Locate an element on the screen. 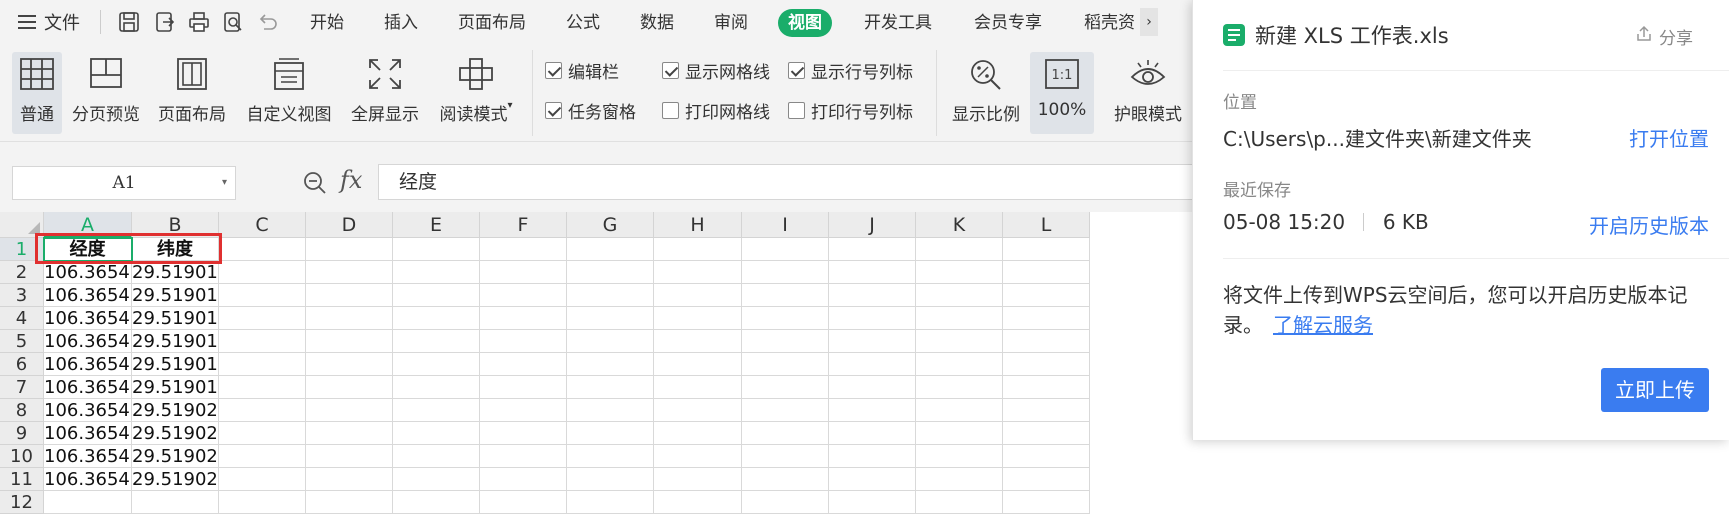 The image size is (1729, 530). cell-i8 is located at coordinates (785, 410).